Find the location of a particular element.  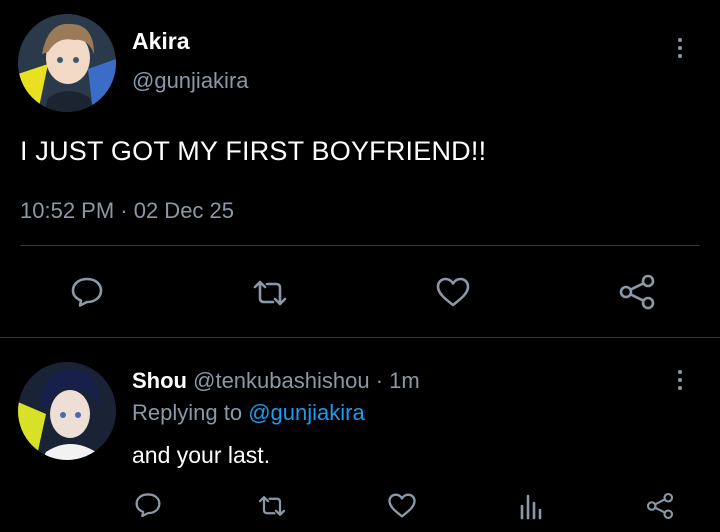

reply-author-handle: @tenkubashishou is located at coordinates (281, 380).